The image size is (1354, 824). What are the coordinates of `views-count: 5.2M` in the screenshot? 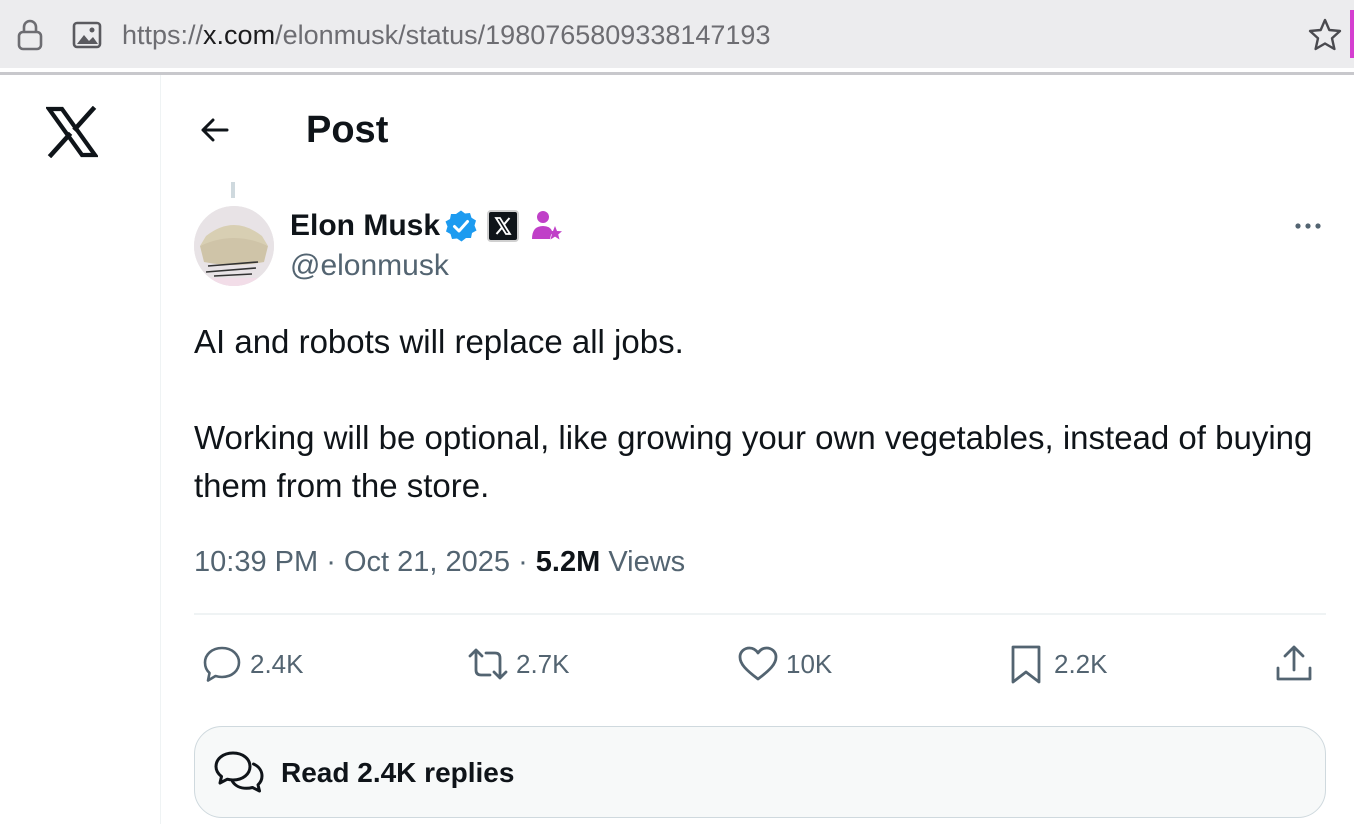 It's located at (568, 562).